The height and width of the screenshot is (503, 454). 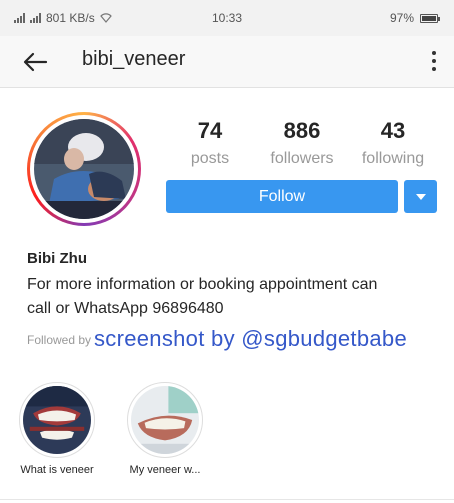 I want to click on header-username: bibi_veneer, so click(x=134, y=59).